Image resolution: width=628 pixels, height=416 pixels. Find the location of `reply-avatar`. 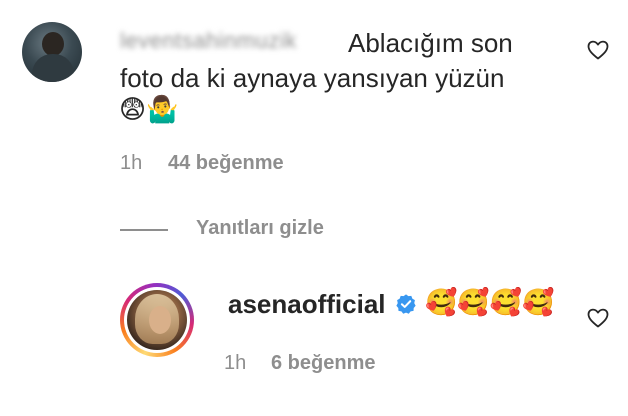

reply-avatar is located at coordinates (157, 320).